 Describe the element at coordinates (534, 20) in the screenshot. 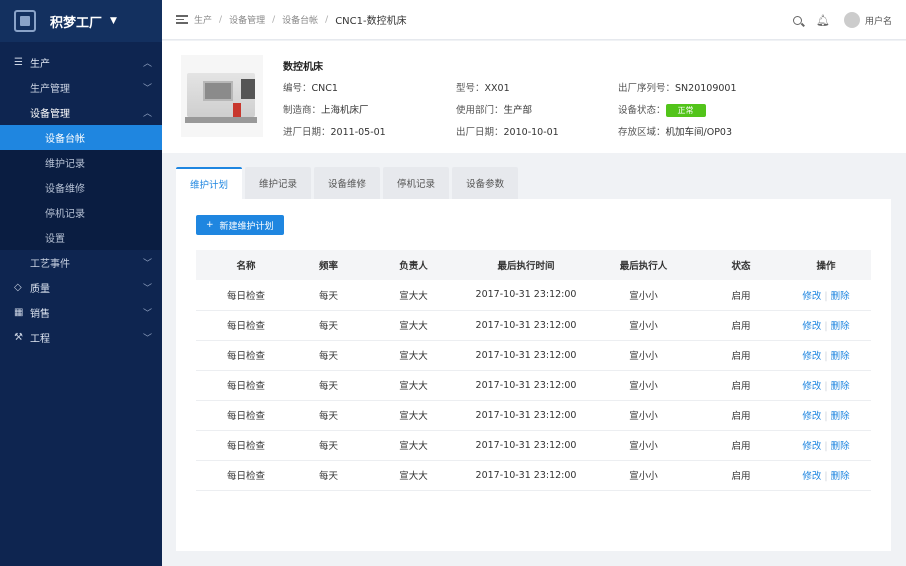

I see `topbar: 生产 / 设备管理 / 设备台帐 / CNC1-数控机床 🔔︎ 用户名` at that location.